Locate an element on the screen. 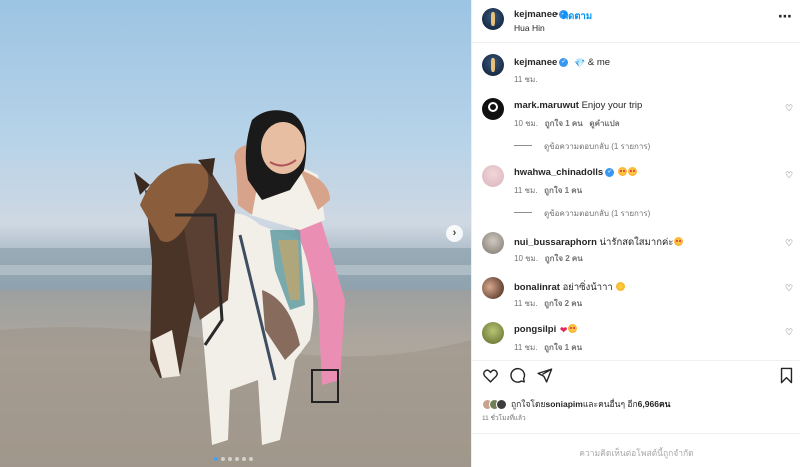 This screenshot has width=800, height=467. liked-by-suffix: และคนอื่นๆ อีก is located at coordinates (610, 404).